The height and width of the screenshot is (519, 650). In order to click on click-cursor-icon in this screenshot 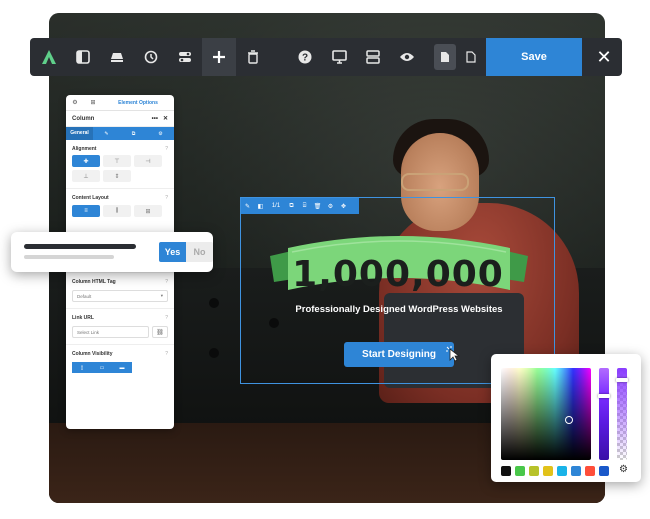, I will do `click(453, 355)`.